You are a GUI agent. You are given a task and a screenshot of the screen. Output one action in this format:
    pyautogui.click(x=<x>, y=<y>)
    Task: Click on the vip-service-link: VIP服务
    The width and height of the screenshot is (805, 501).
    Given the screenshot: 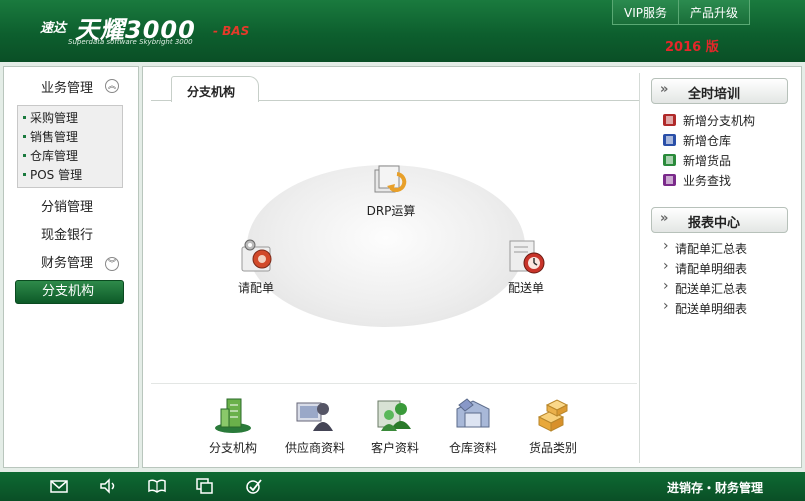 What is the action you would take?
    pyautogui.click(x=646, y=12)
    